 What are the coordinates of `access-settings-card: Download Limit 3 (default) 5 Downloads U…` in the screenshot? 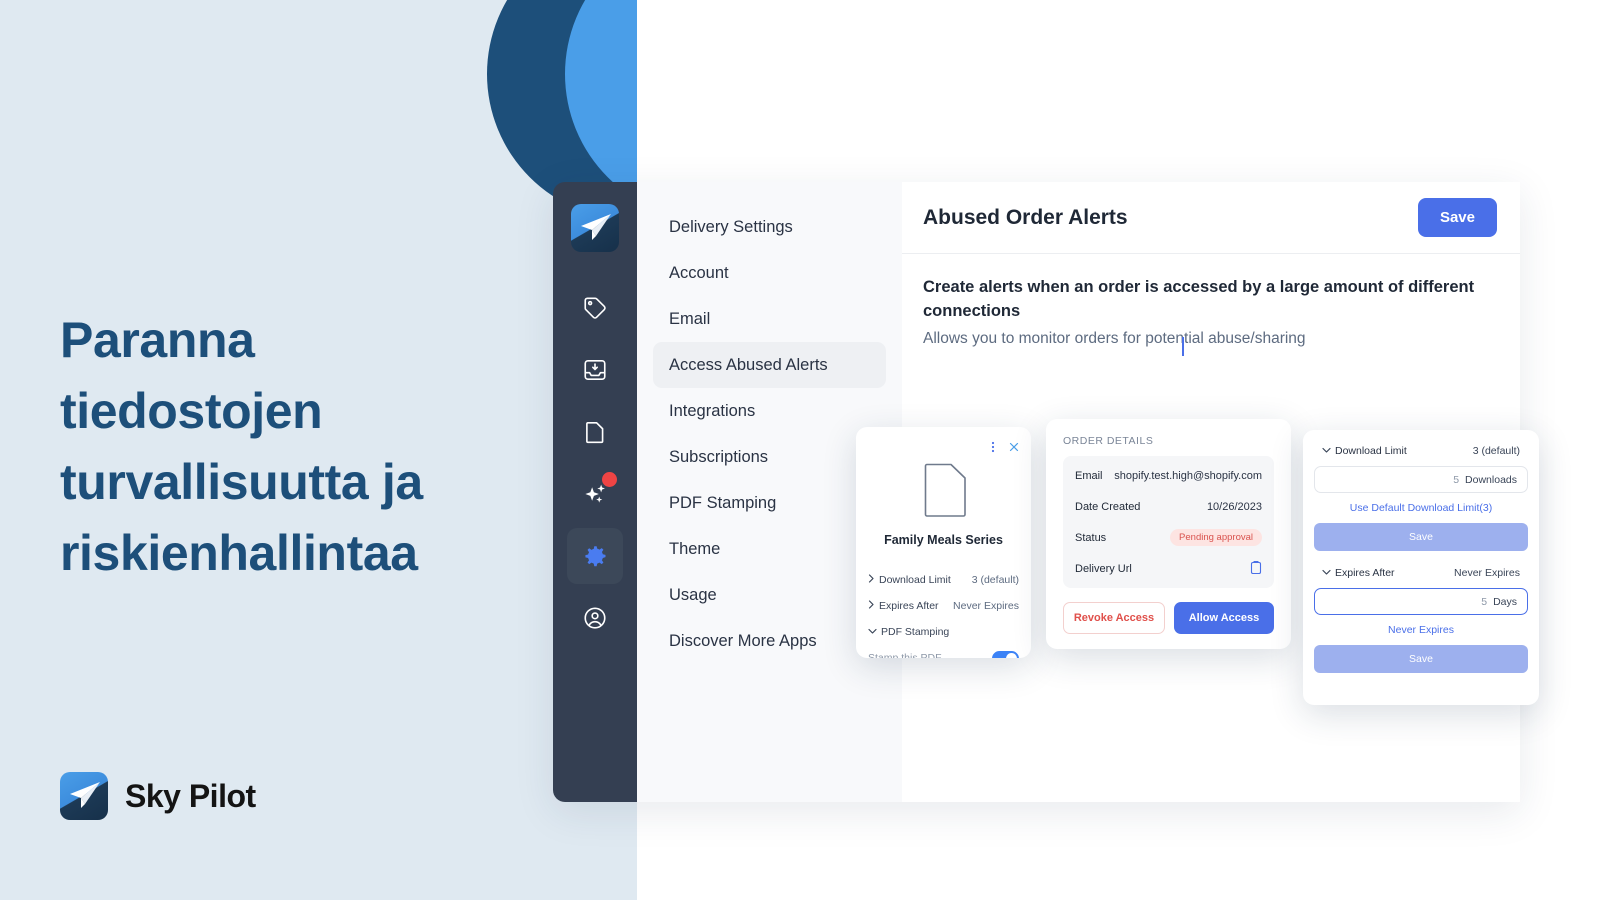 It's located at (1421, 567).